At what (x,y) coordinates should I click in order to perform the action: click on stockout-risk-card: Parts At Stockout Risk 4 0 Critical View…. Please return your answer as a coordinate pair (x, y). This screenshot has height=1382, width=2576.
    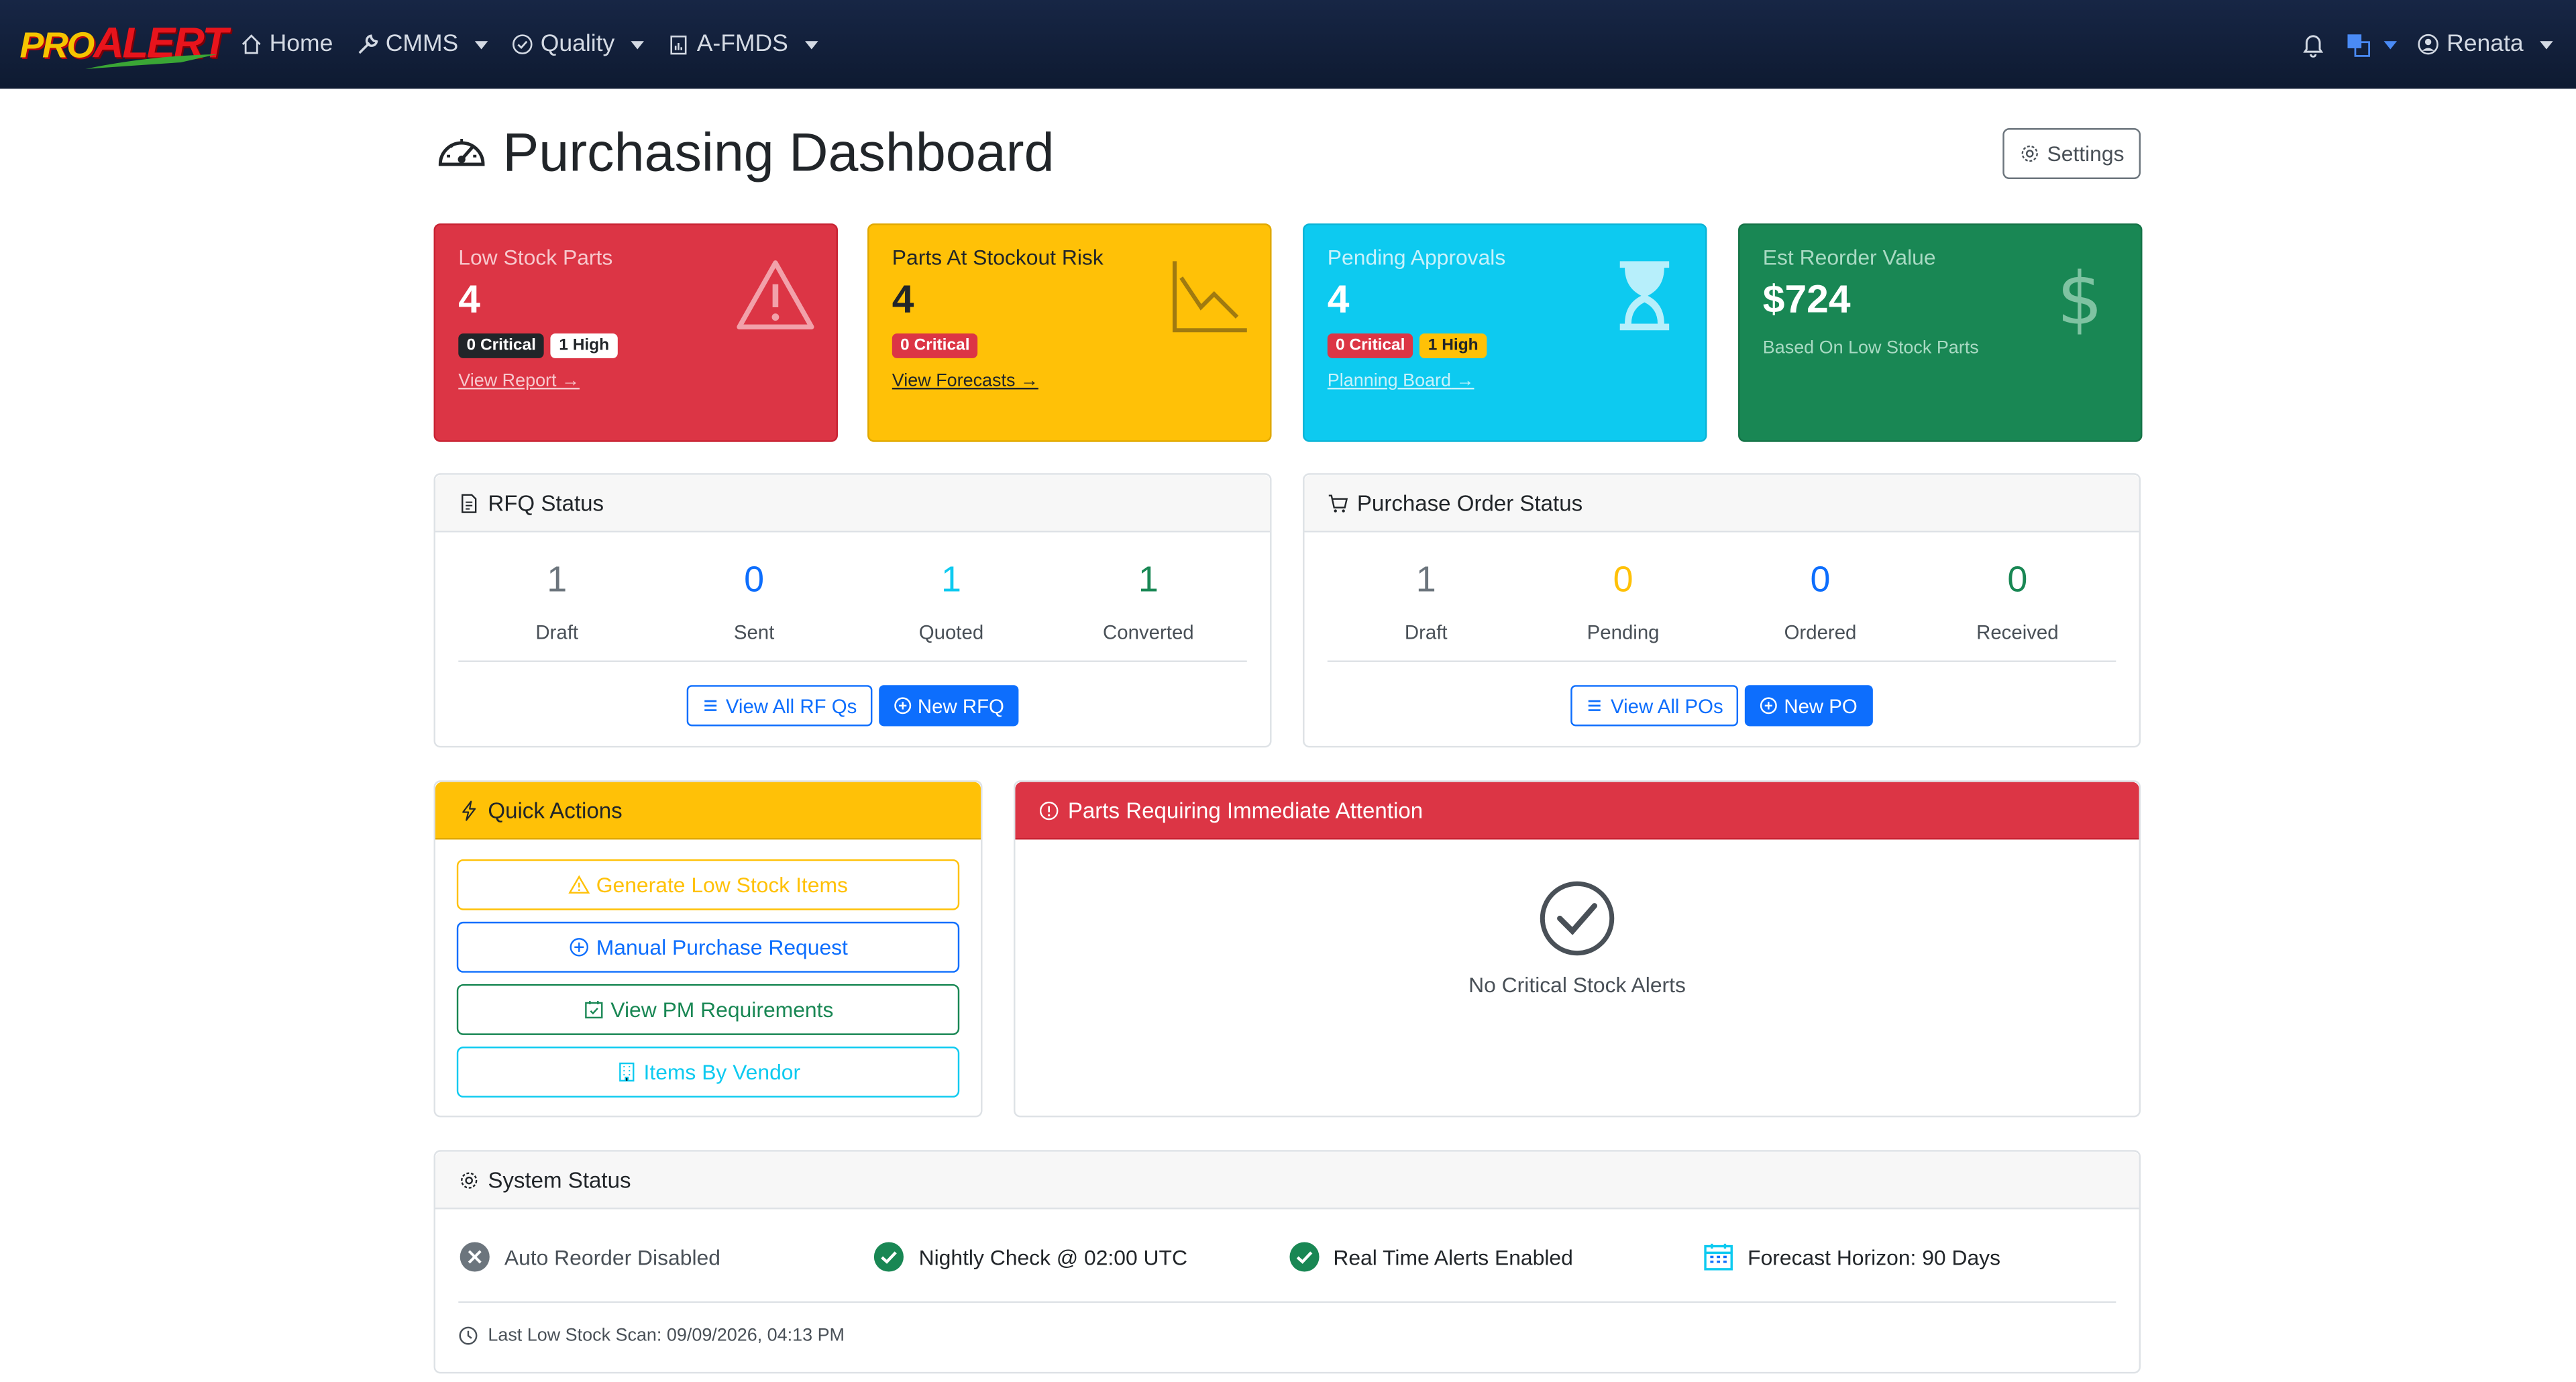
    Looking at the image, I should click on (1069, 332).